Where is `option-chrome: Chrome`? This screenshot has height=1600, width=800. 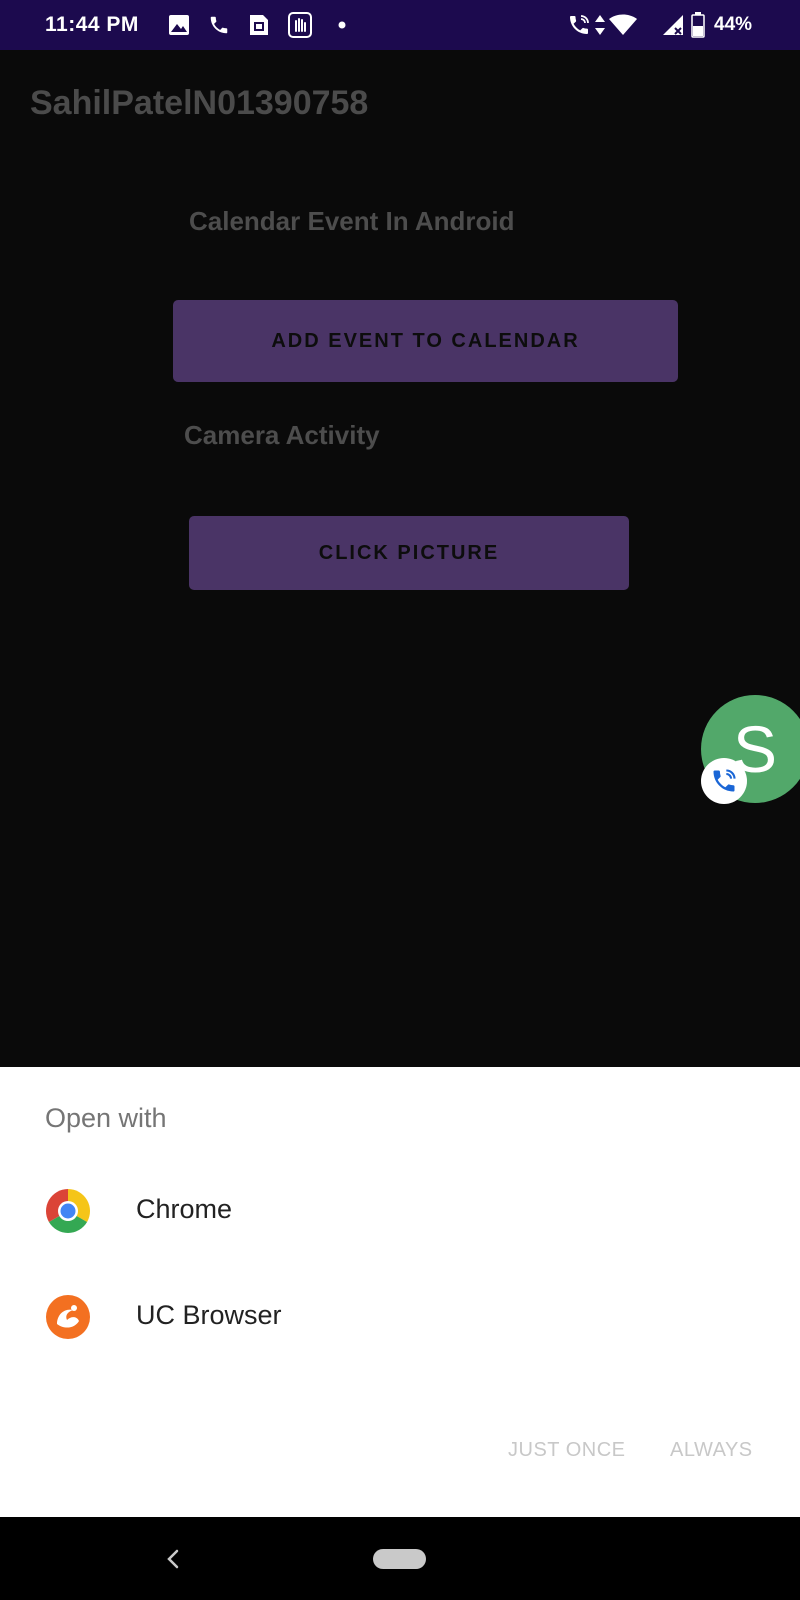
option-chrome: Chrome is located at coordinates (400, 1210).